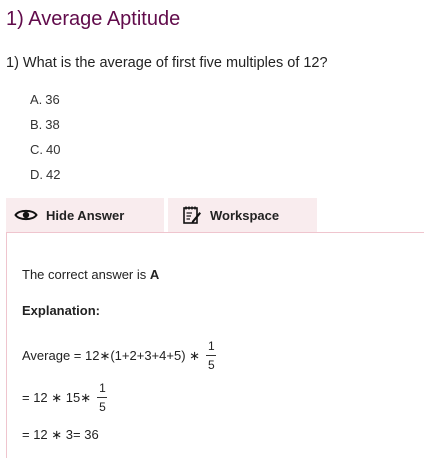 Image resolution: width=424 pixels, height=458 pixels. I want to click on workspace-button: Workspace, so click(242, 215).